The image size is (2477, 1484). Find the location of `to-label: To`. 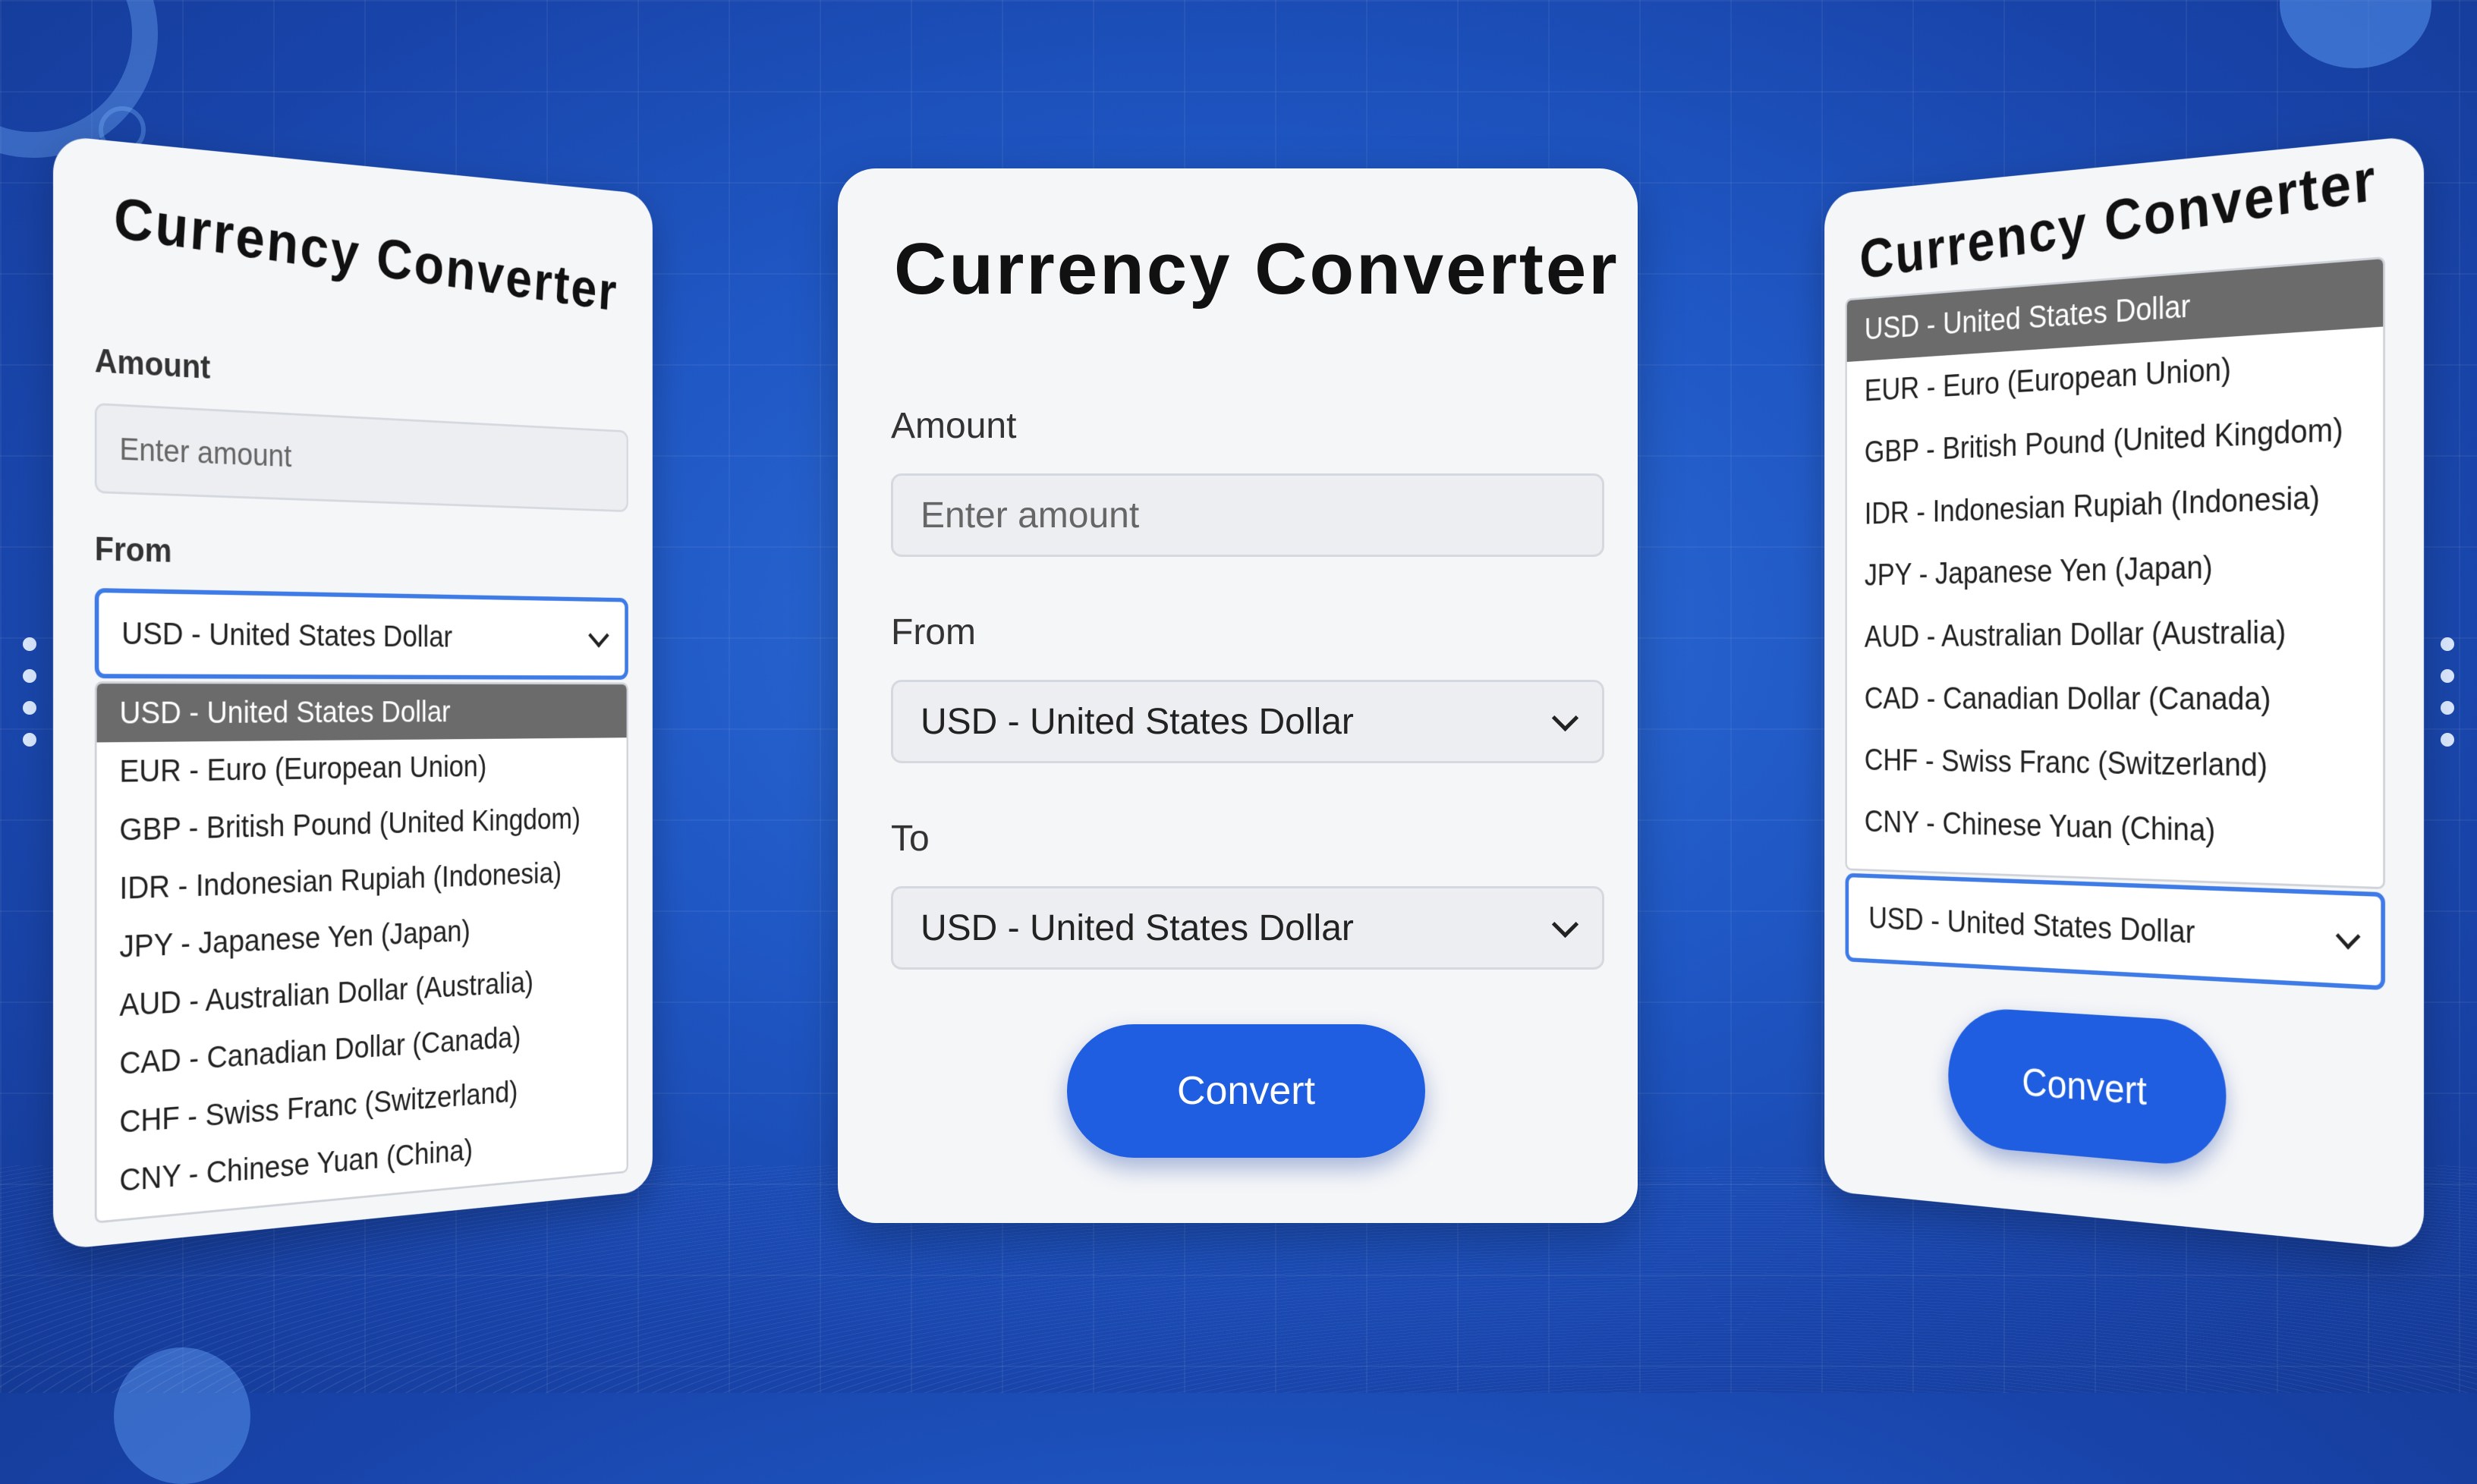

to-label: To is located at coordinates (910, 839).